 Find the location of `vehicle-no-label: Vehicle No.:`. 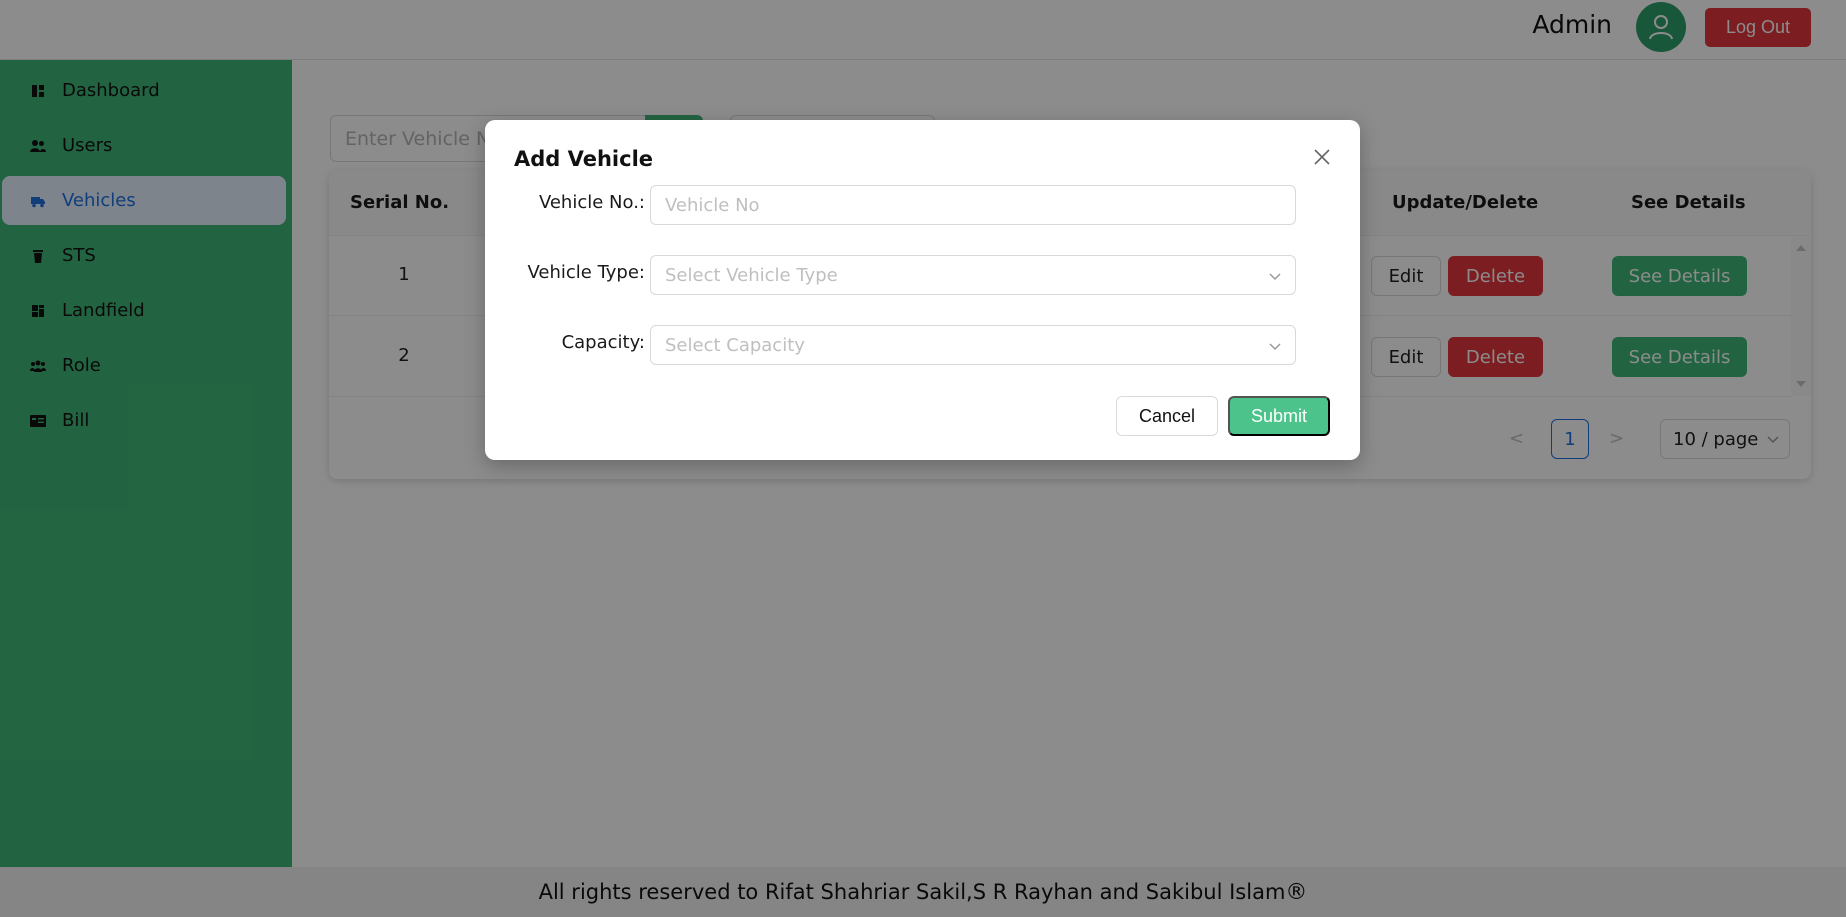

vehicle-no-label: Vehicle No.: is located at coordinates (591, 202).